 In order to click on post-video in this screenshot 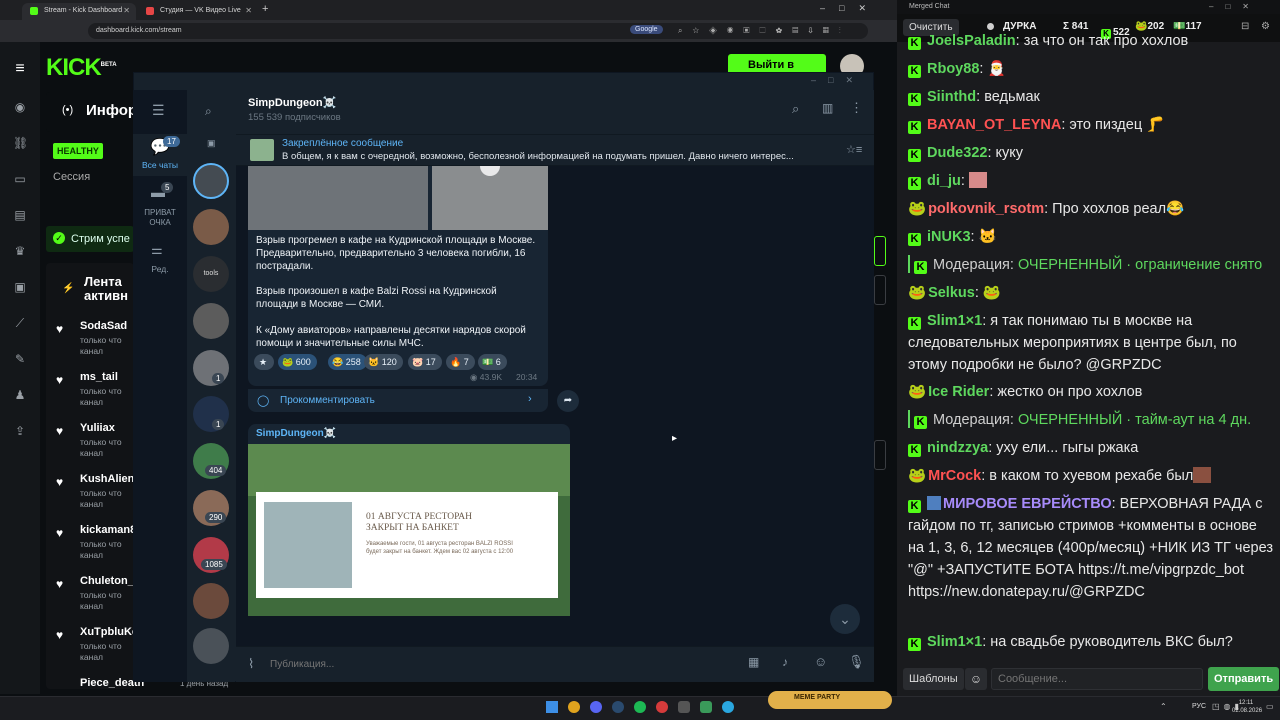, I will do `click(490, 198)`.